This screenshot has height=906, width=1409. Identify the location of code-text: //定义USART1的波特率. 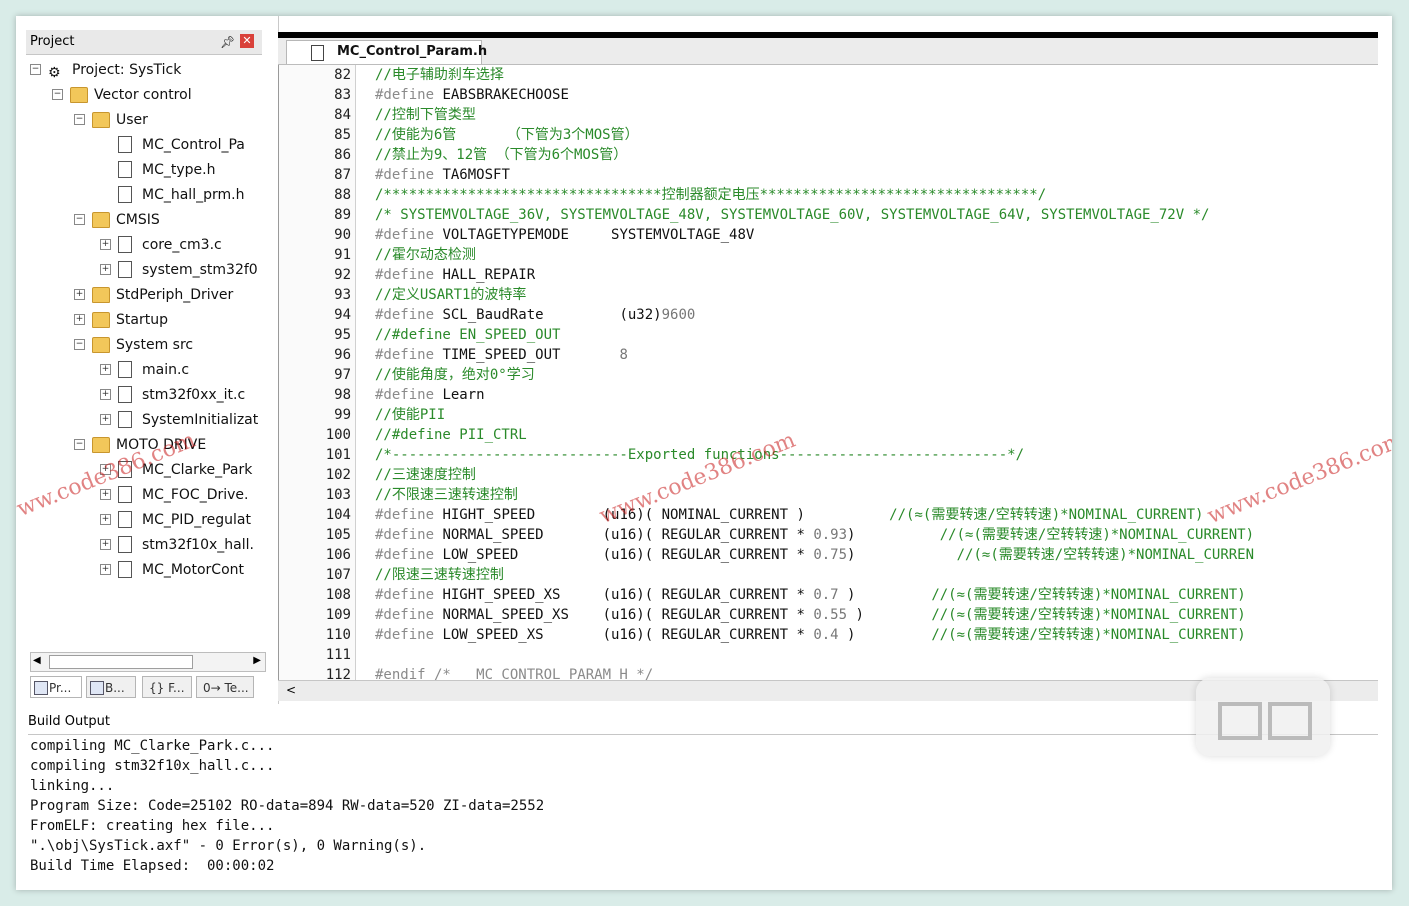
(450, 295).